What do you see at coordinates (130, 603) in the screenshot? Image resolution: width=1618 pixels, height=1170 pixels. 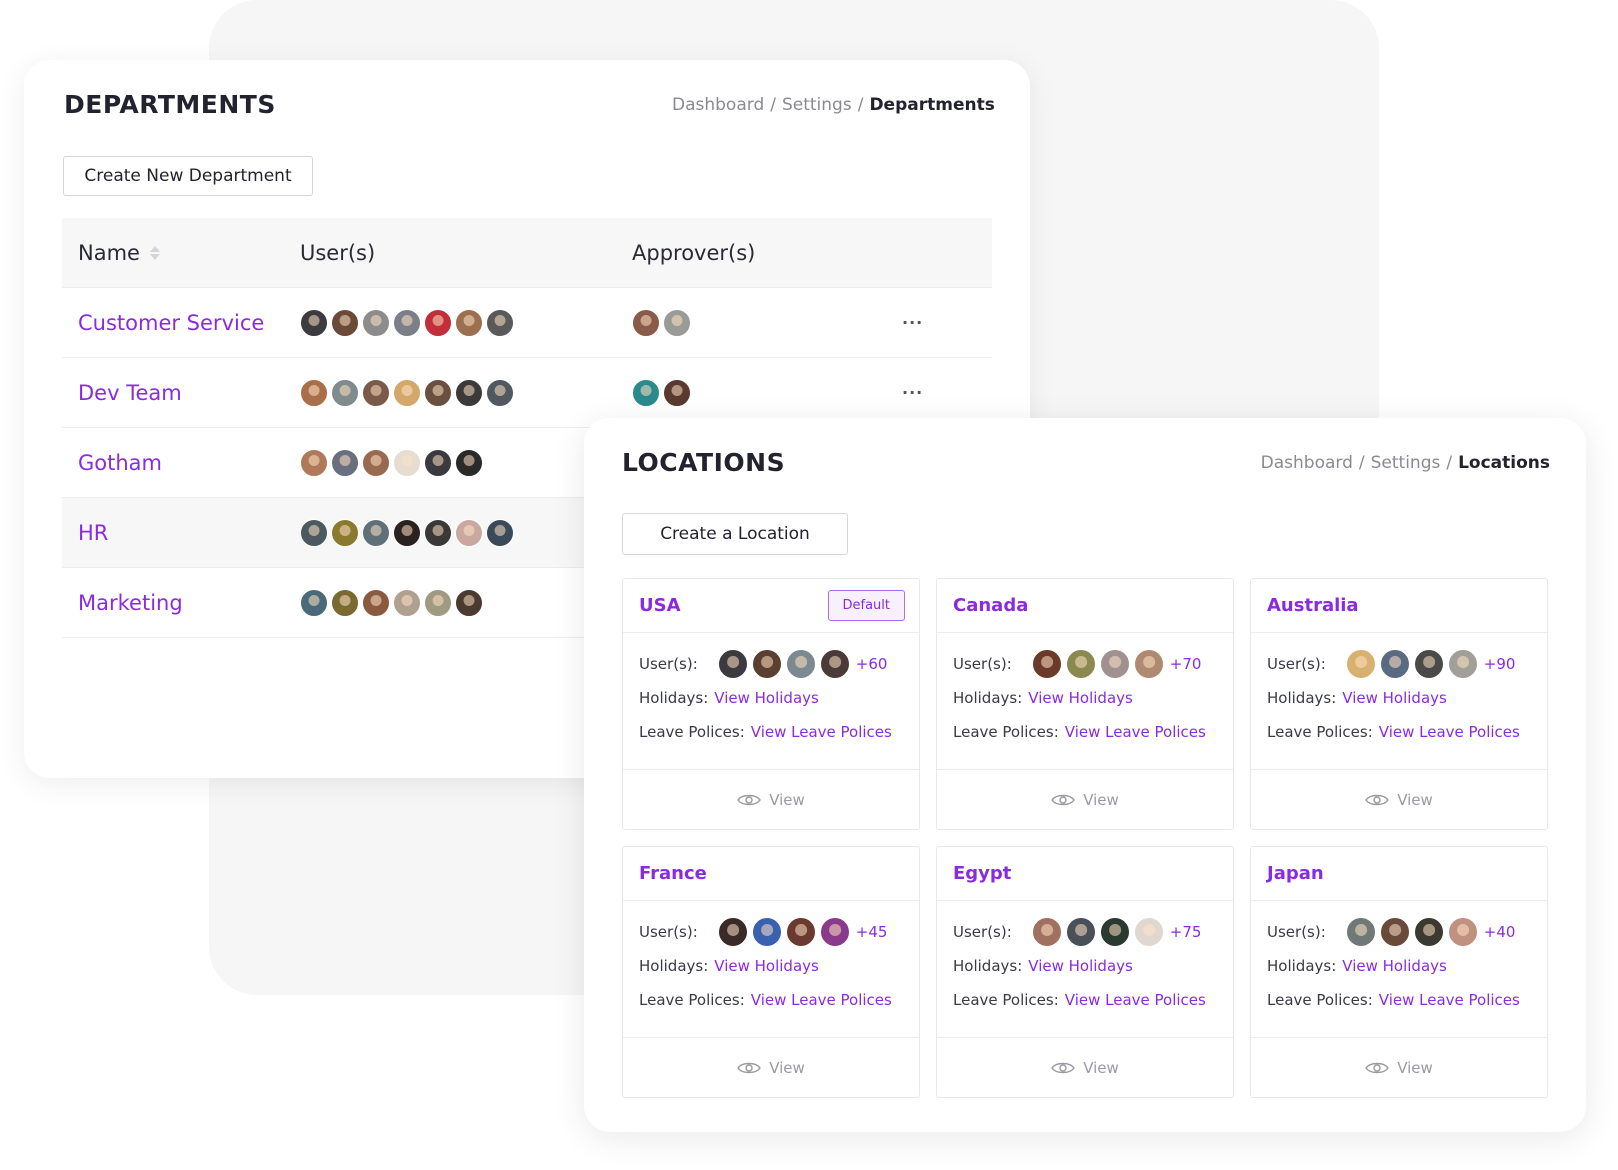 I see `department-name-link: Marketing` at bounding box center [130, 603].